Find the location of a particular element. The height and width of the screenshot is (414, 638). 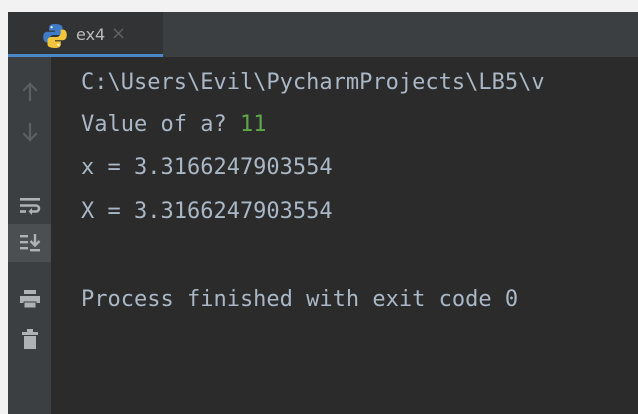

run-tab-bar: ex4 × is located at coordinates (323, 34).